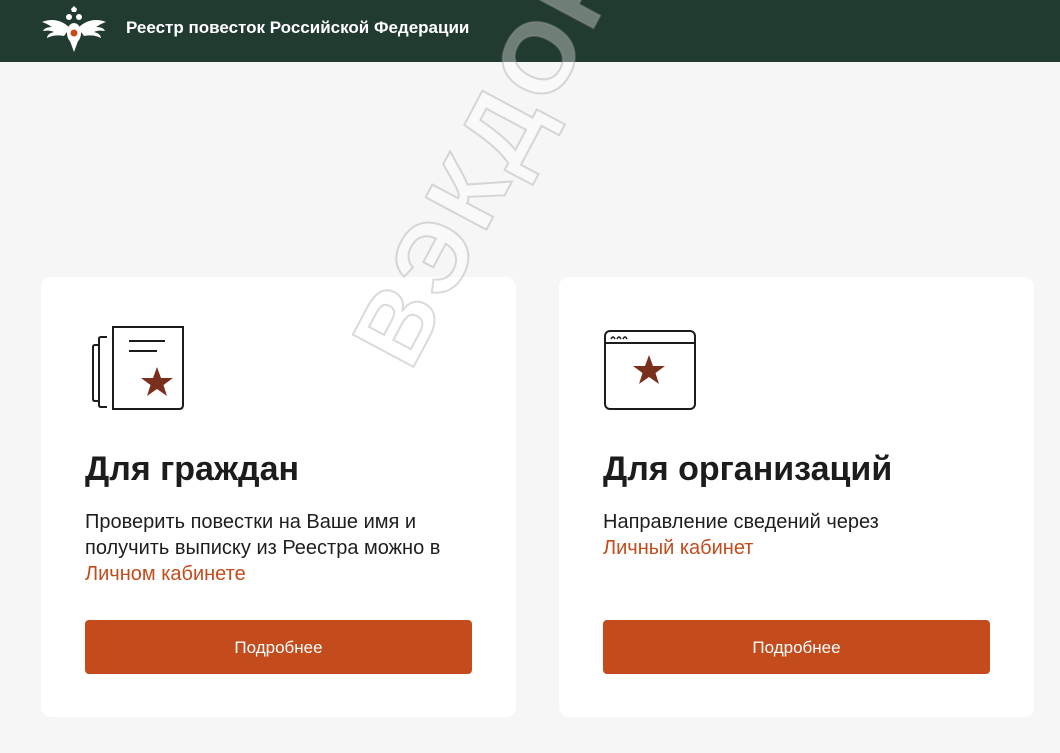 This screenshot has width=1060, height=753. I want to click on organizations-more-button: Подробнее, so click(796, 647).